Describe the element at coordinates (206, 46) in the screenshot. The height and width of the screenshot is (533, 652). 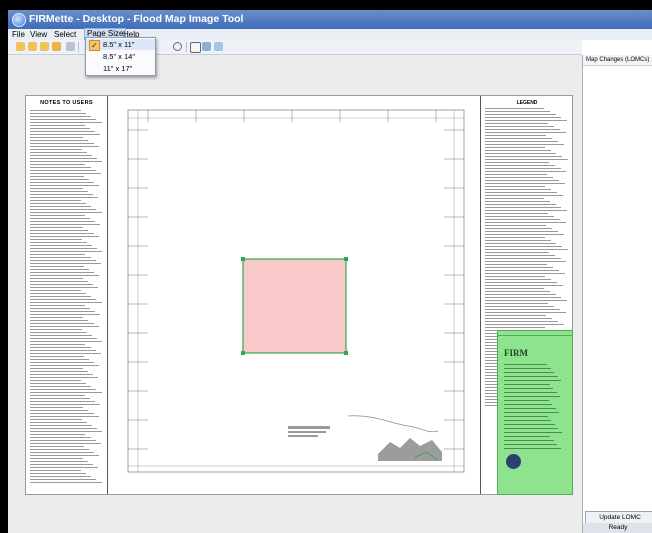
I see `pan-icon` at that location.